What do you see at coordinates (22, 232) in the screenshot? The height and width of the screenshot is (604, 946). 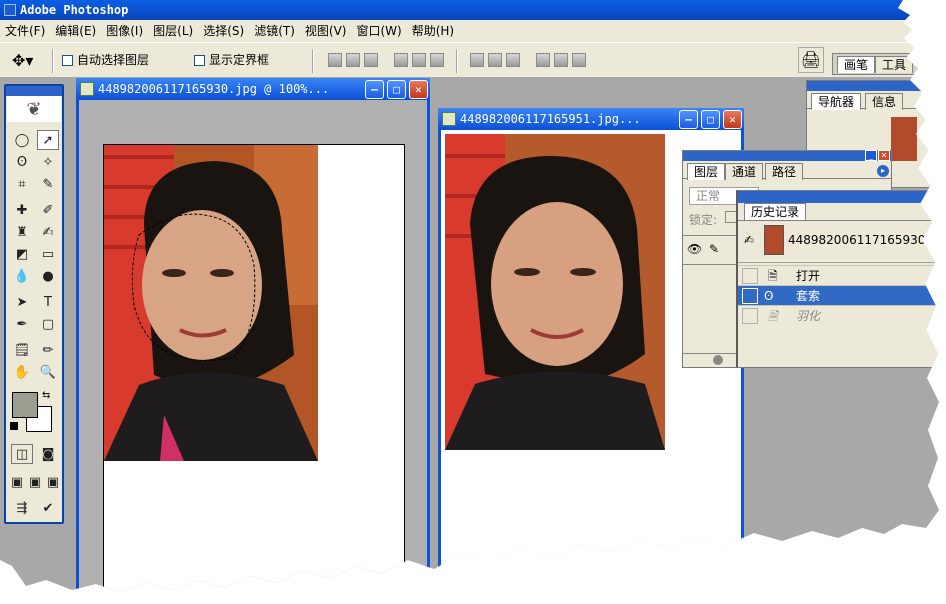 I see `clone-stamp-icon: ♜` at bounding box center [22, 232].